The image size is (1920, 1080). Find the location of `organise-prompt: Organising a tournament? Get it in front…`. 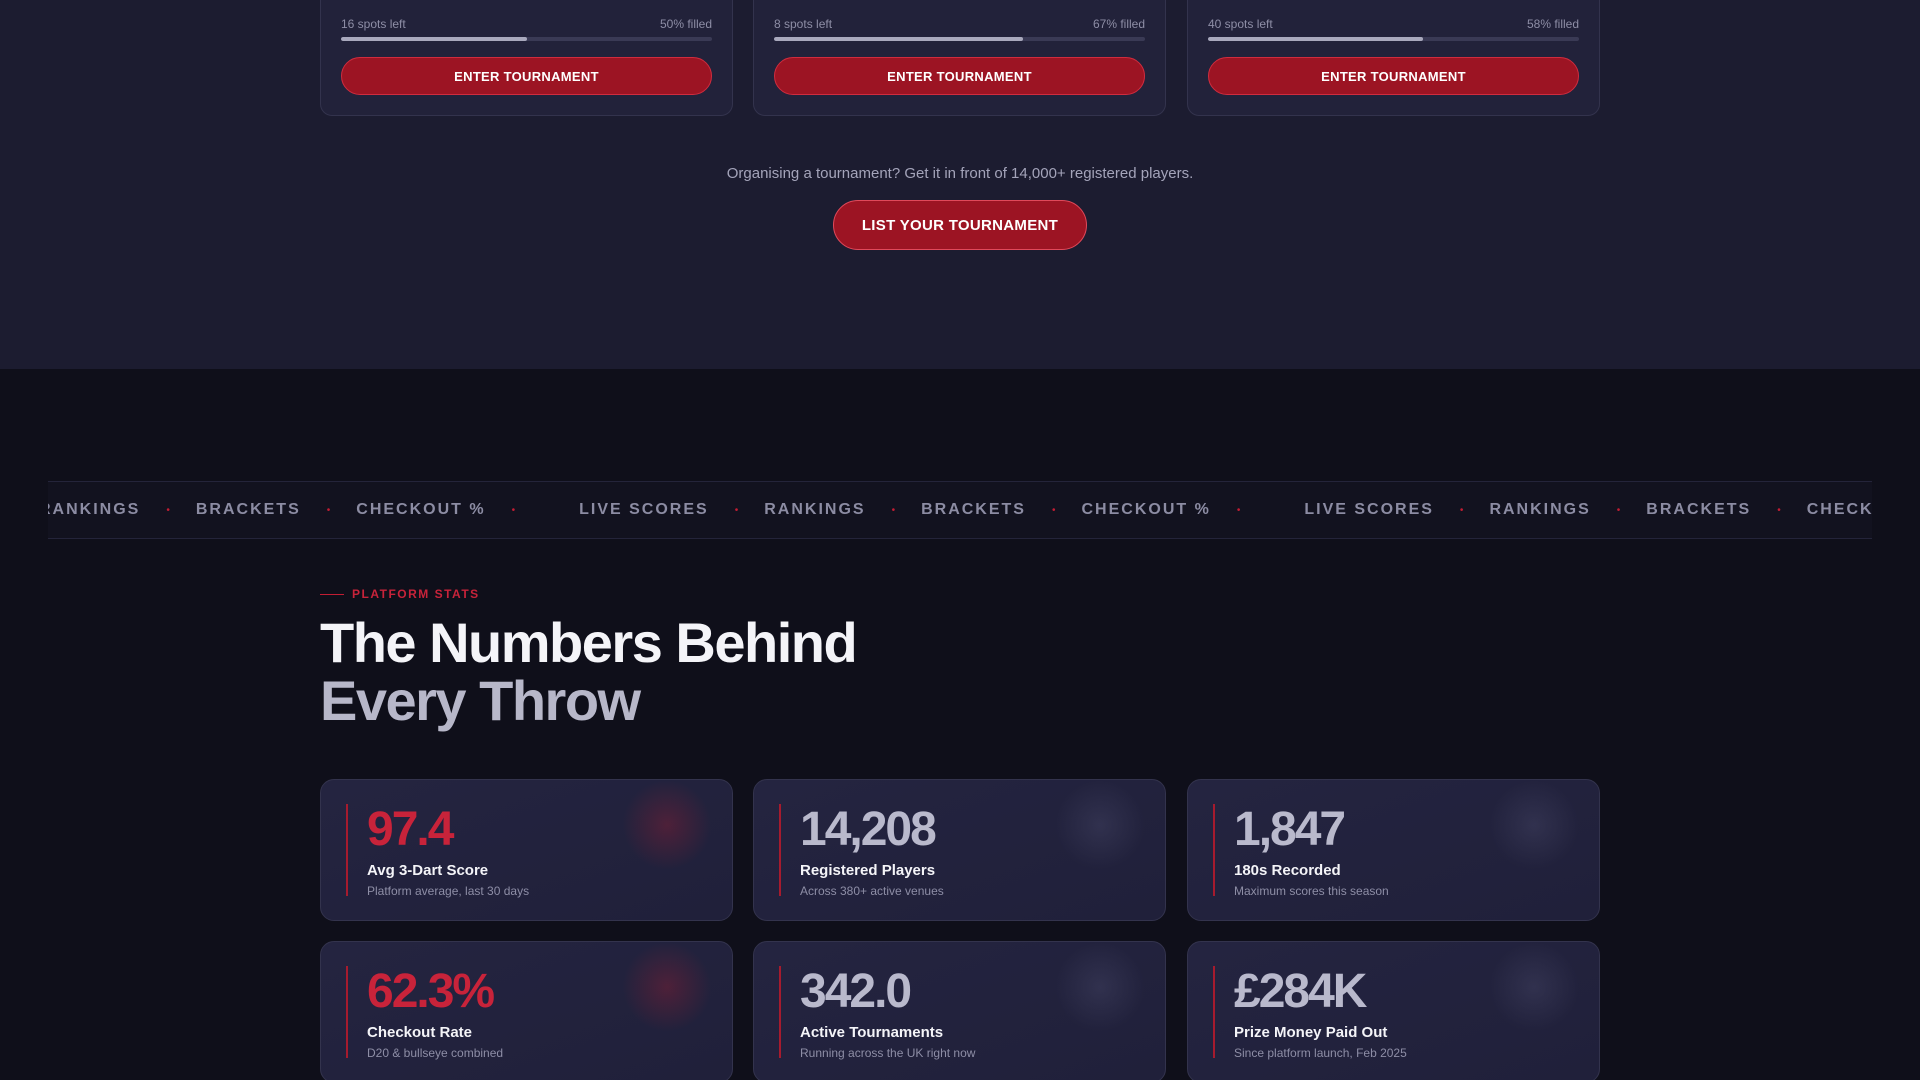

organise-prompt: Organising a tournament? Get it in front… is located at coordinates (960, 173).